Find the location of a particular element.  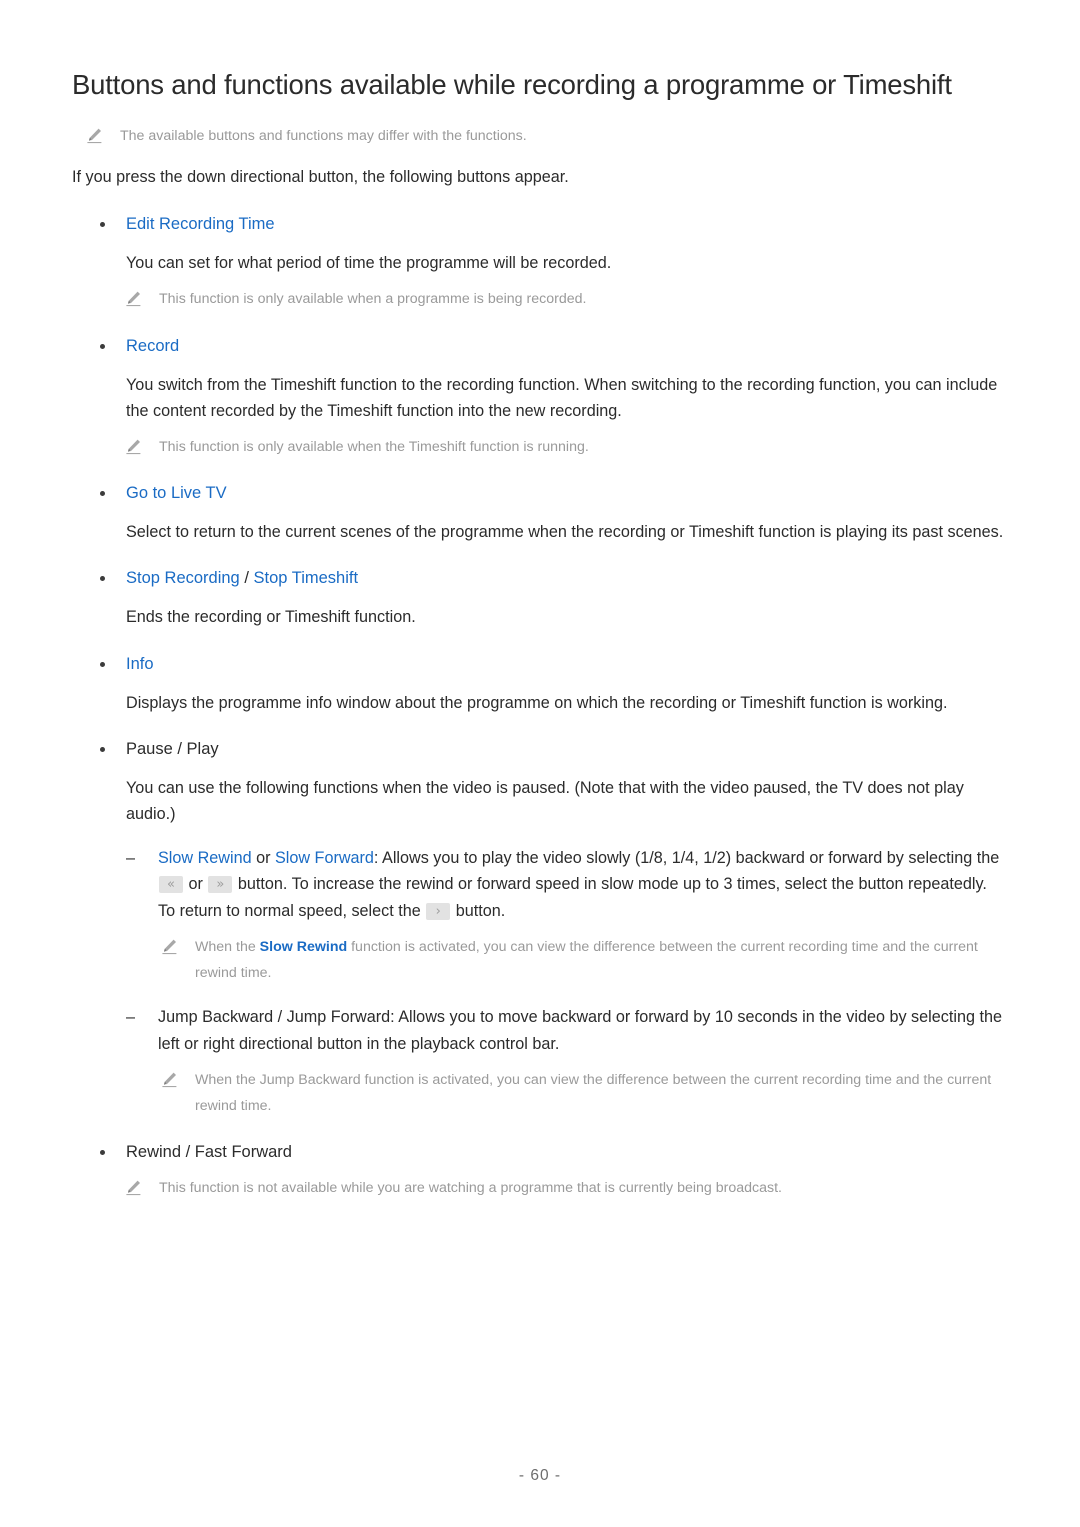

section-heading: Rewind / Fast Forward is located at coordinates (567, 1153).